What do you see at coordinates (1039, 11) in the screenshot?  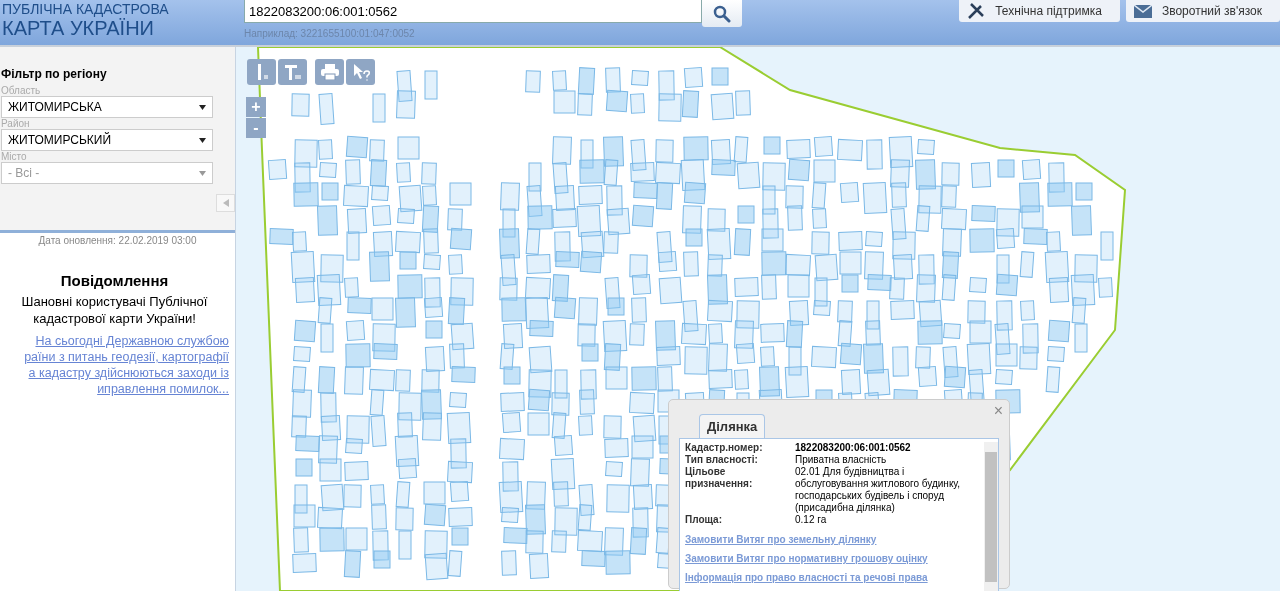 I see `support-button: Технічна підтримка` at bounding box center [1039, 11].